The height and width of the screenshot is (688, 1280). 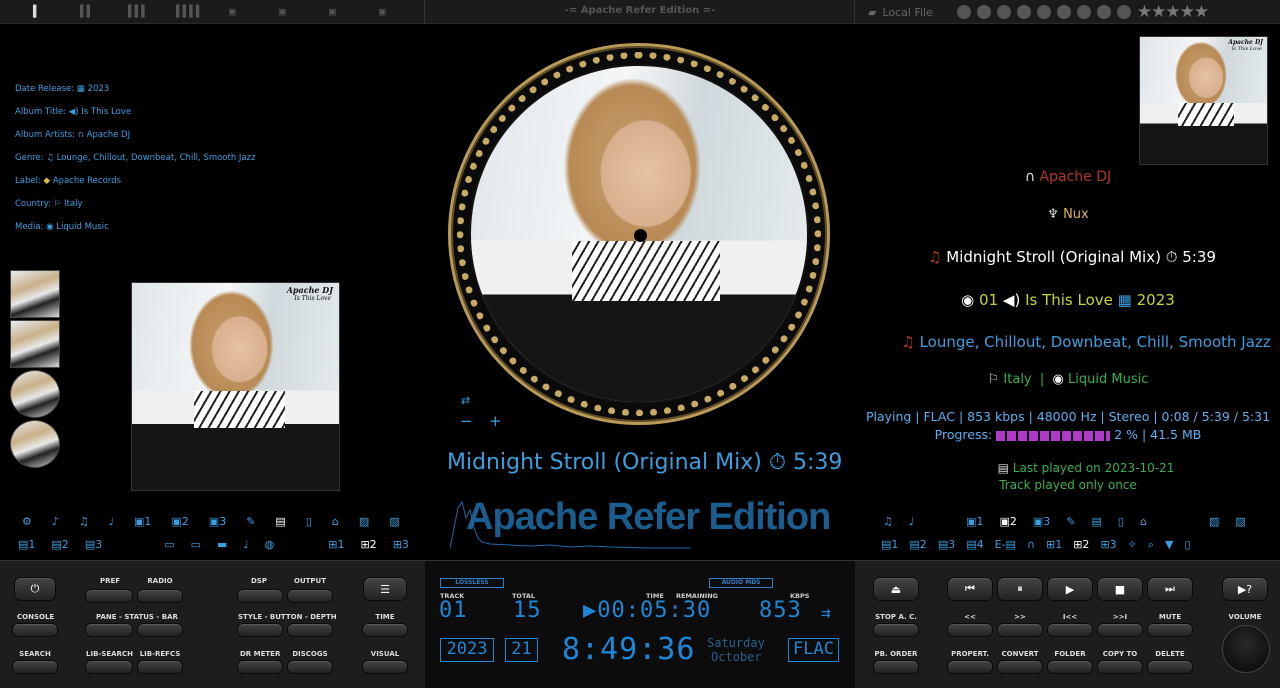 What do you see at coordinates (160, 630) in the screenshot?
I see `status-bar-button` at bounding box center [160, 630].